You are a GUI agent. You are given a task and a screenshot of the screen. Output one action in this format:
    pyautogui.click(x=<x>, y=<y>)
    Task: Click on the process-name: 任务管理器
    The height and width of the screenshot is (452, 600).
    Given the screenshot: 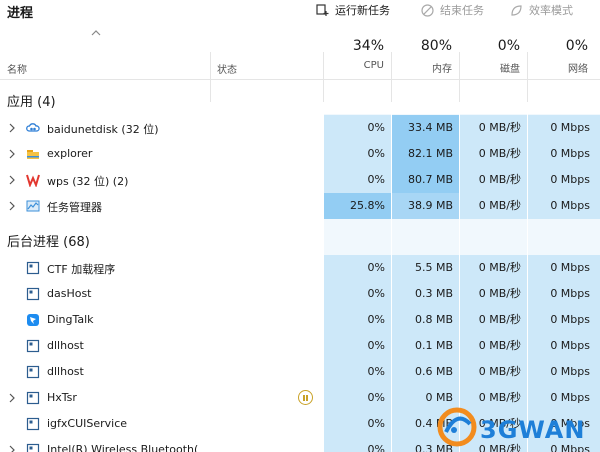 What is the action you would take?
    pyautogui.click(x=74, y=207)
    